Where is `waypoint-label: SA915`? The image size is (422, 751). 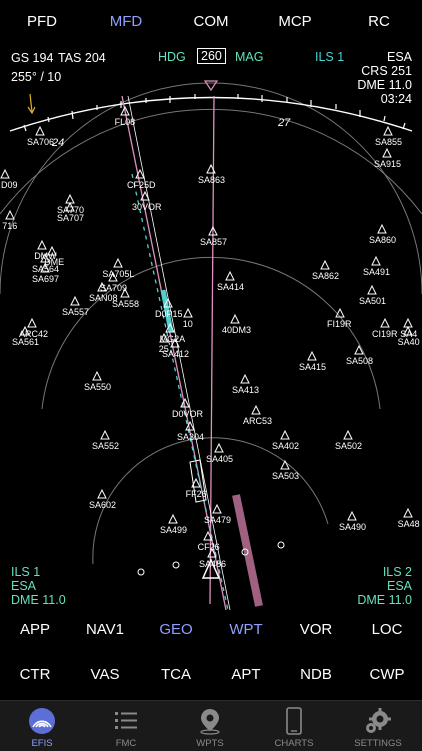 waypoint-label: SA915 is located at coordinates (387, 164).